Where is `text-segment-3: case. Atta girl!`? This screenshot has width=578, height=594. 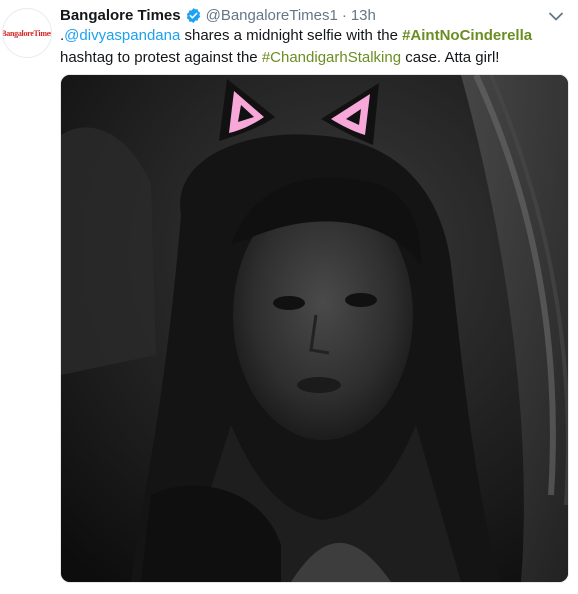 text-segment-3: case. Atta girl! is located at coordinates (450, 57).